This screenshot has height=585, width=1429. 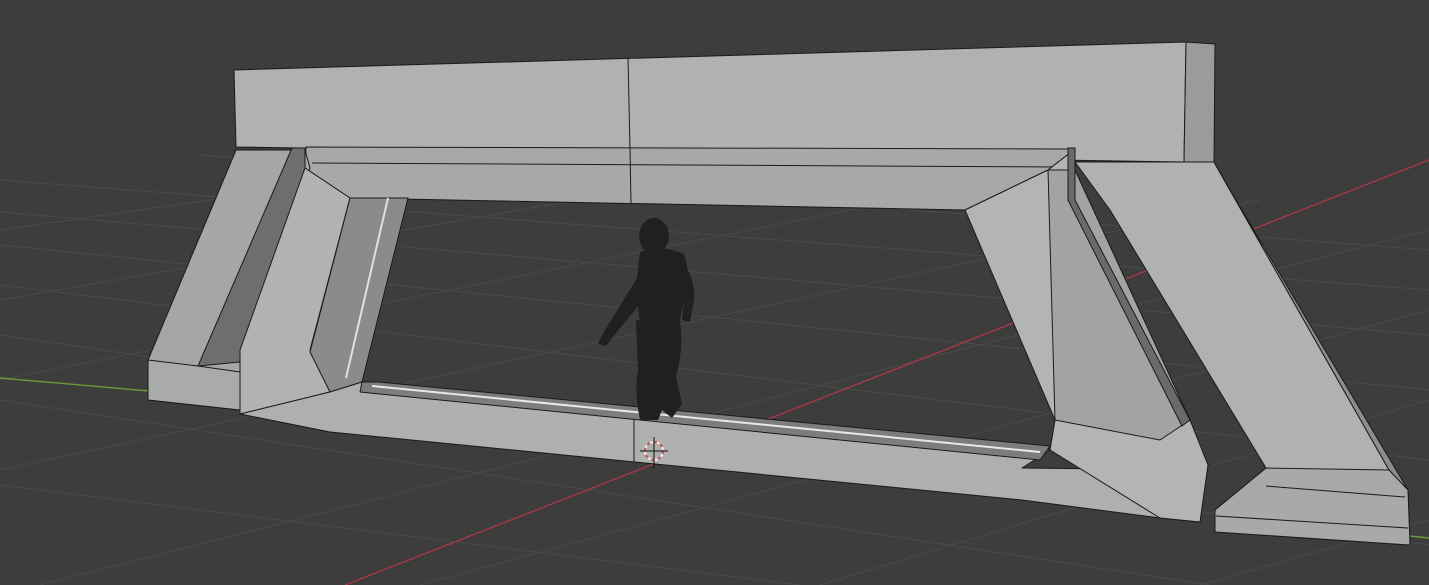 What do you see at coordinates (1199, 102) in the screenshot?
I see `top-beam-end` at bounding box center [1199, 102].